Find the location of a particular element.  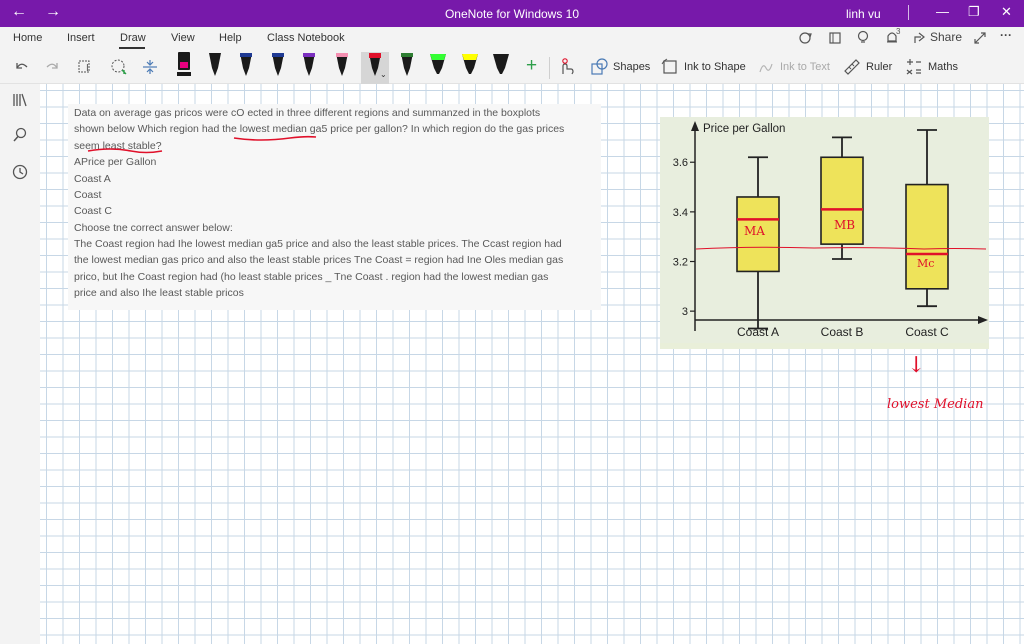

maths-icon is located at coordinates (914, 67).